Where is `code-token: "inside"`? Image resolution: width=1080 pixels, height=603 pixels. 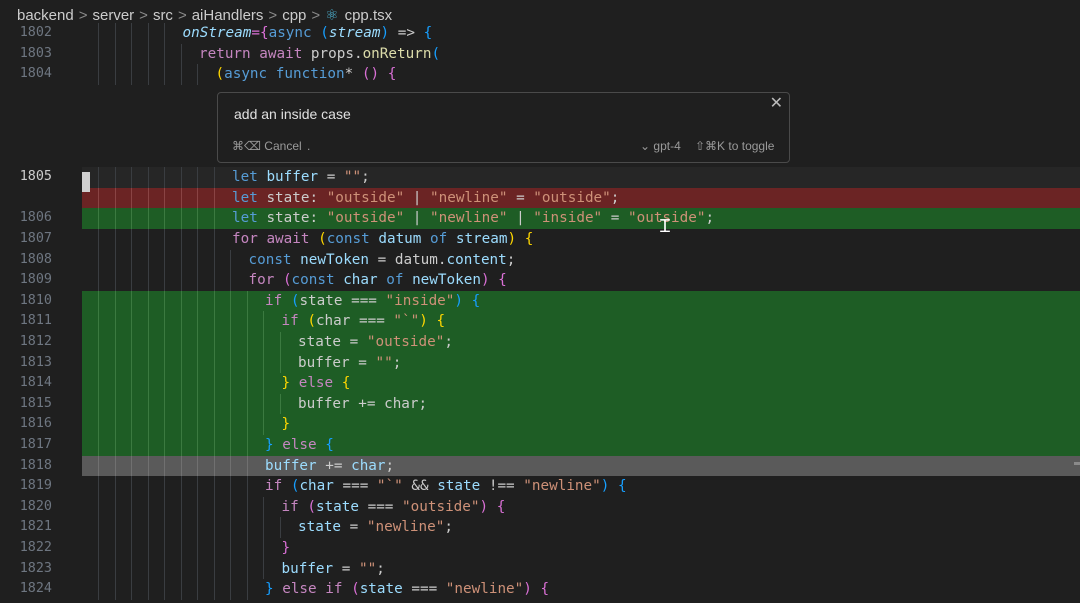
code-token: "inside" is located at coordinates (568, 218).